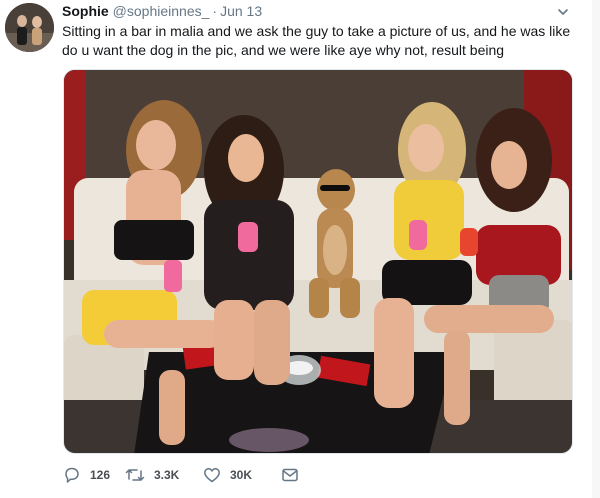  I want to click on chevron-down-icon, so click(563, 12).